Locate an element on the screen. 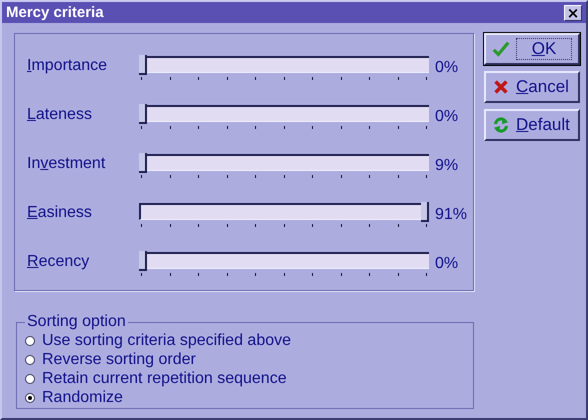 Image resolution: width=588 pixels, height=420 pixels. check-icon is located at coordinates (501, 49).